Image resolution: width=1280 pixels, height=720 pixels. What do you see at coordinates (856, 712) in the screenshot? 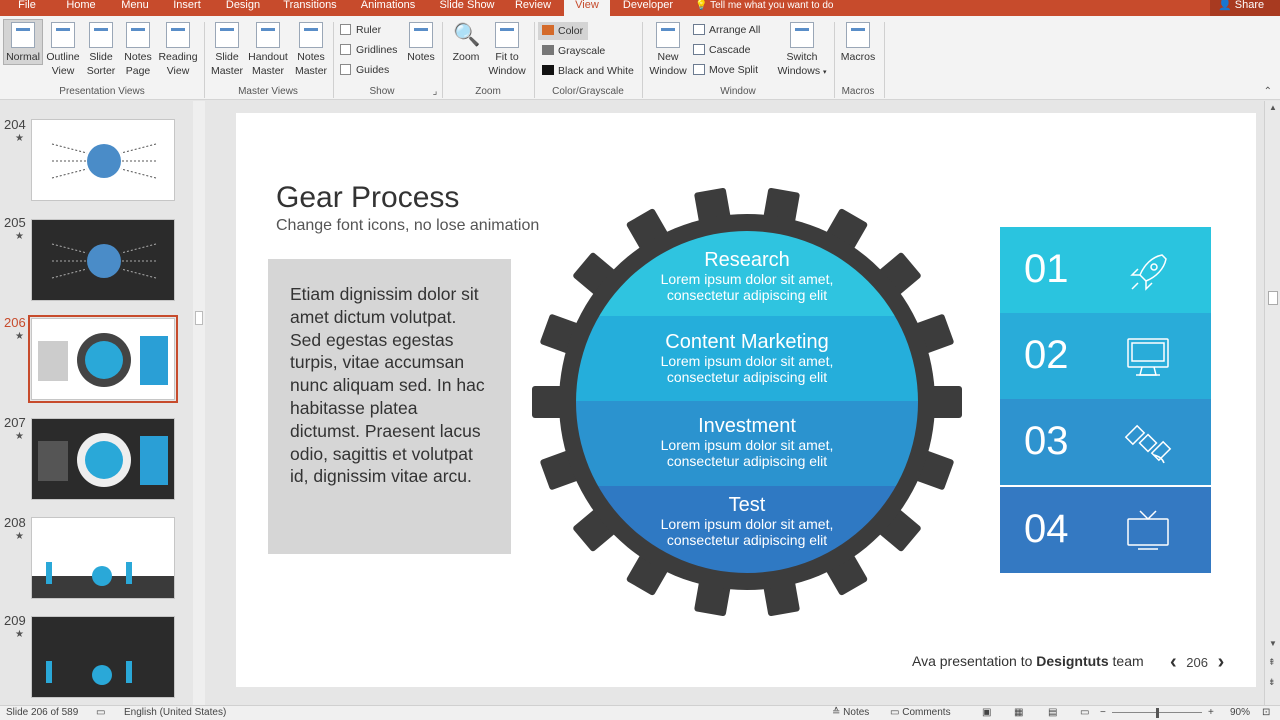
I see `notes-label: Notes` at bounding box center [856, 712].